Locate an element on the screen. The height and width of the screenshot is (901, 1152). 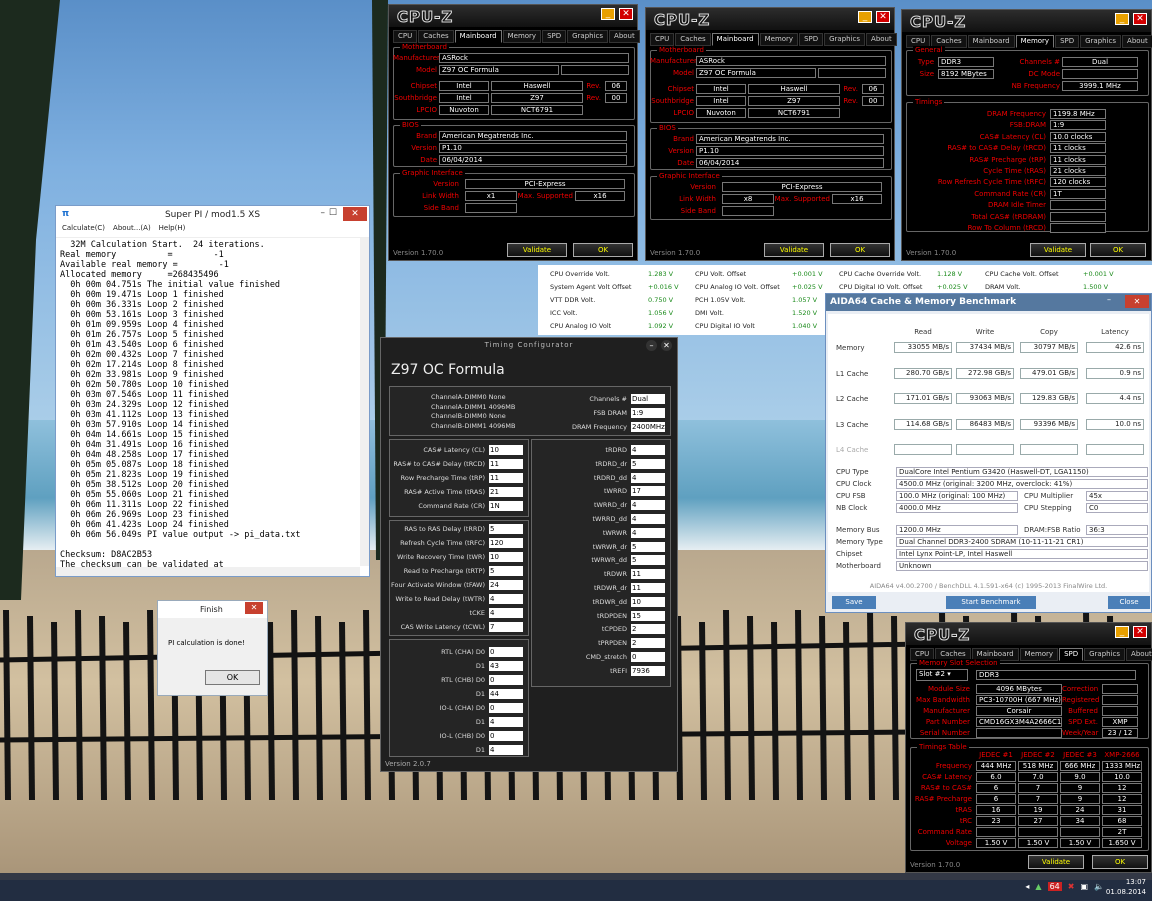
slot-select: Slot #2 ▾ is located at coordinates (942, 675).